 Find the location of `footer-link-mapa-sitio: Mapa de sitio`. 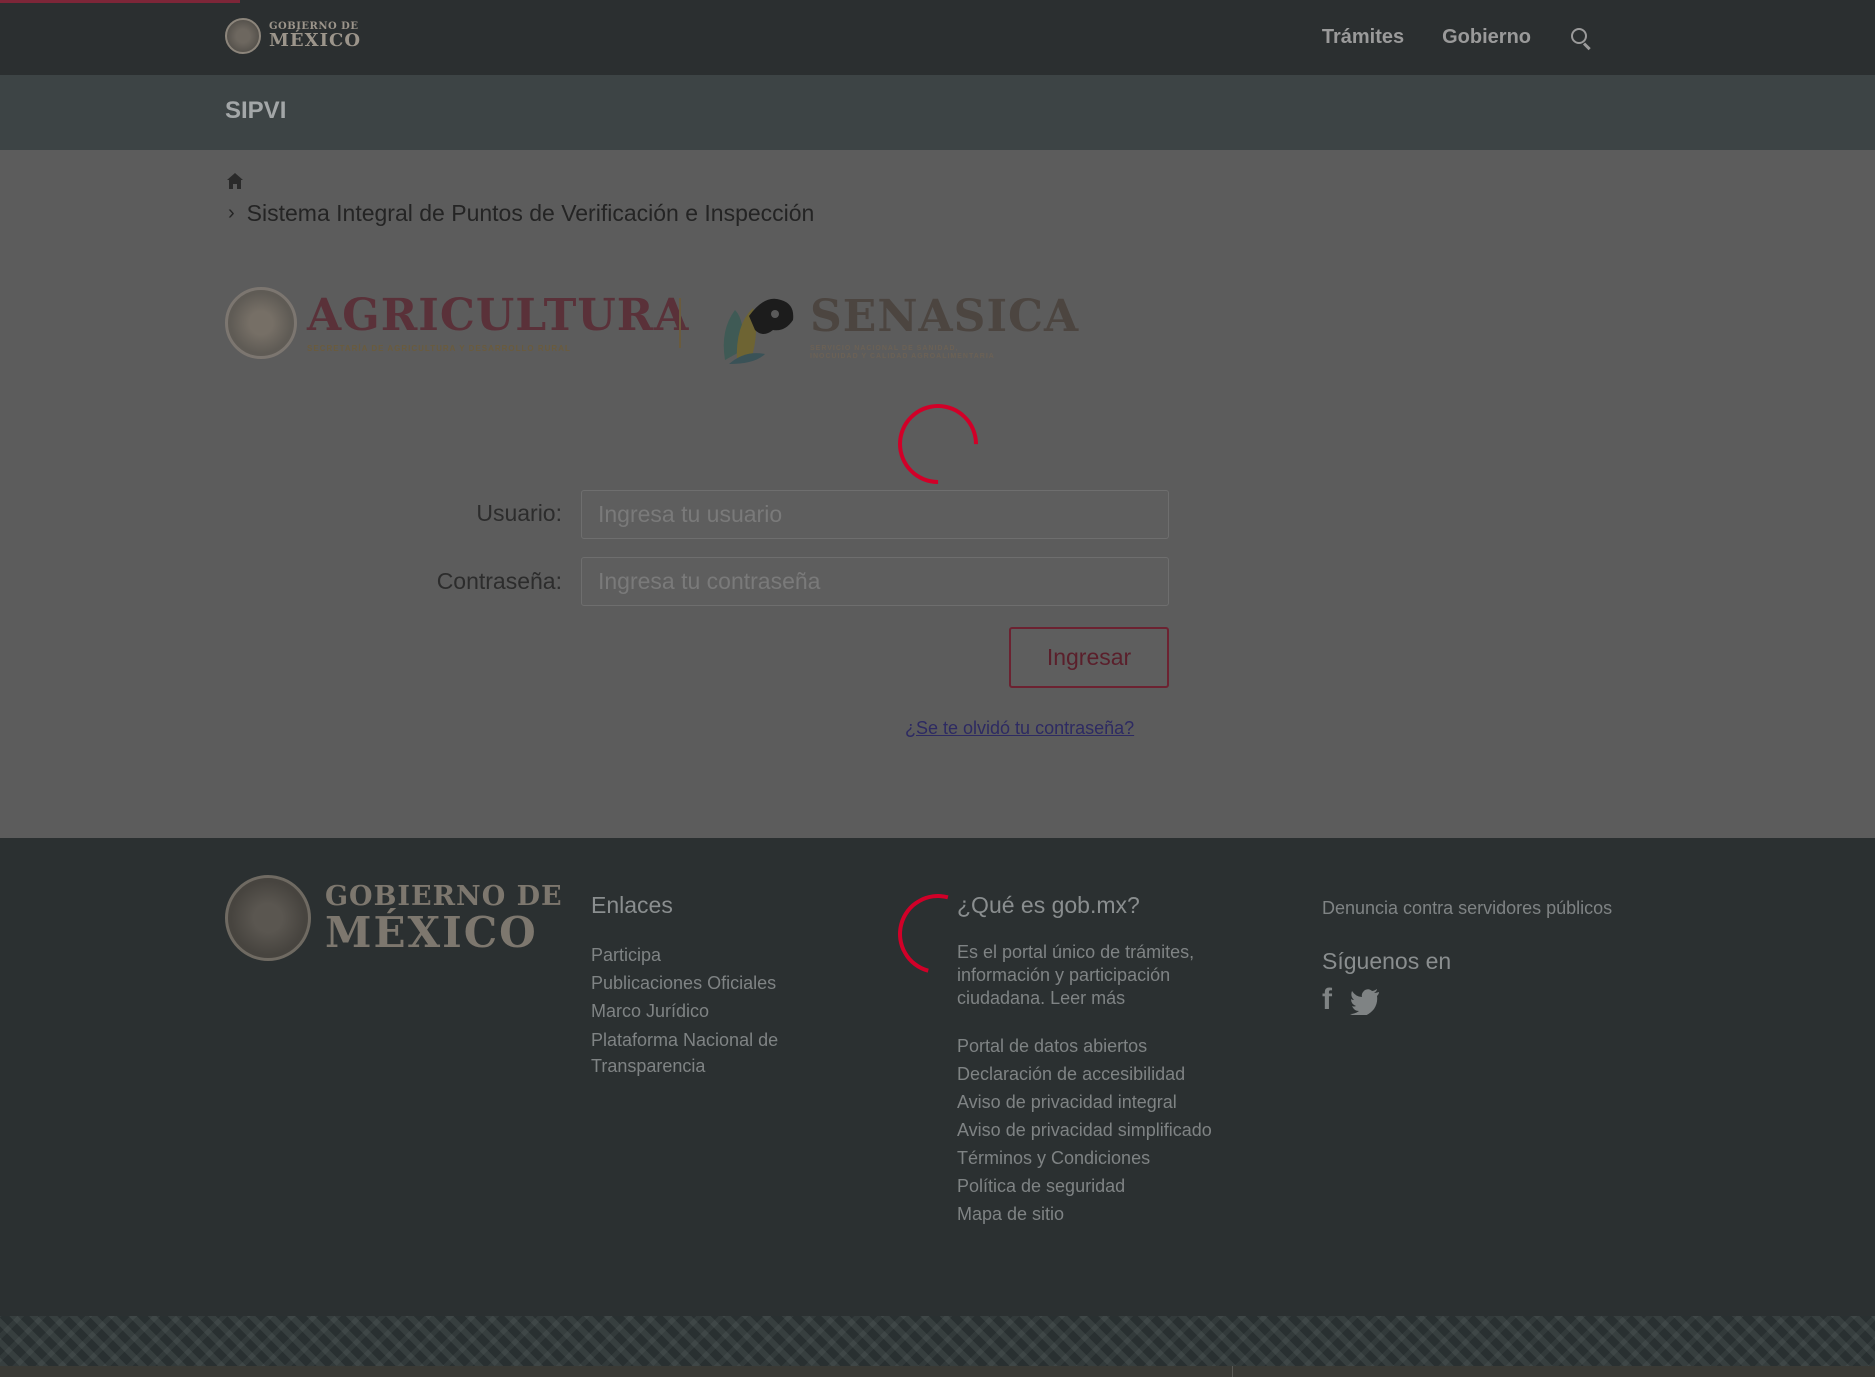

footer-link-mapa-sitio: Mapa de sitio is located at coordinates (1102, 1214).